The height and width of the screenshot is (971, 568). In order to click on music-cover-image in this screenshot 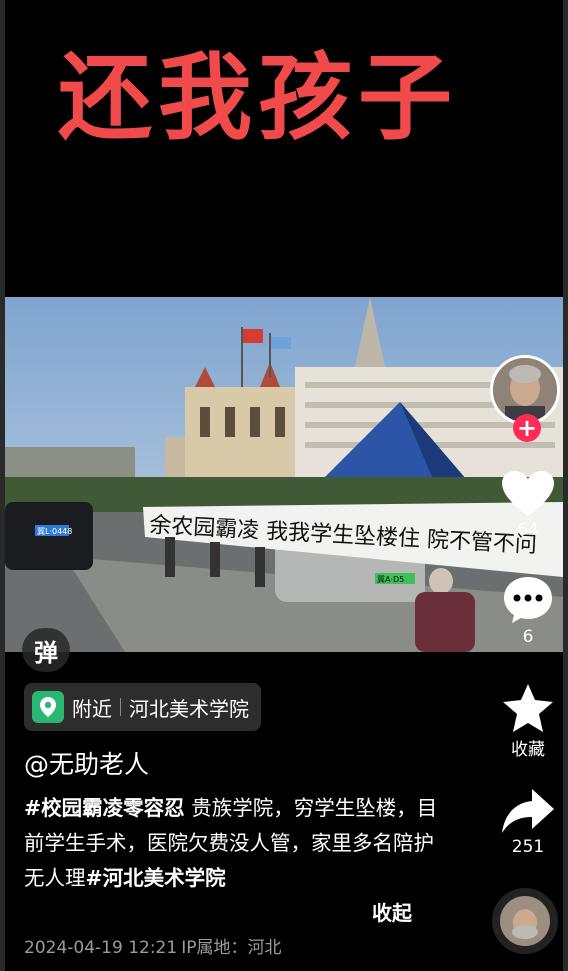, I will do `click(525, 921)`.